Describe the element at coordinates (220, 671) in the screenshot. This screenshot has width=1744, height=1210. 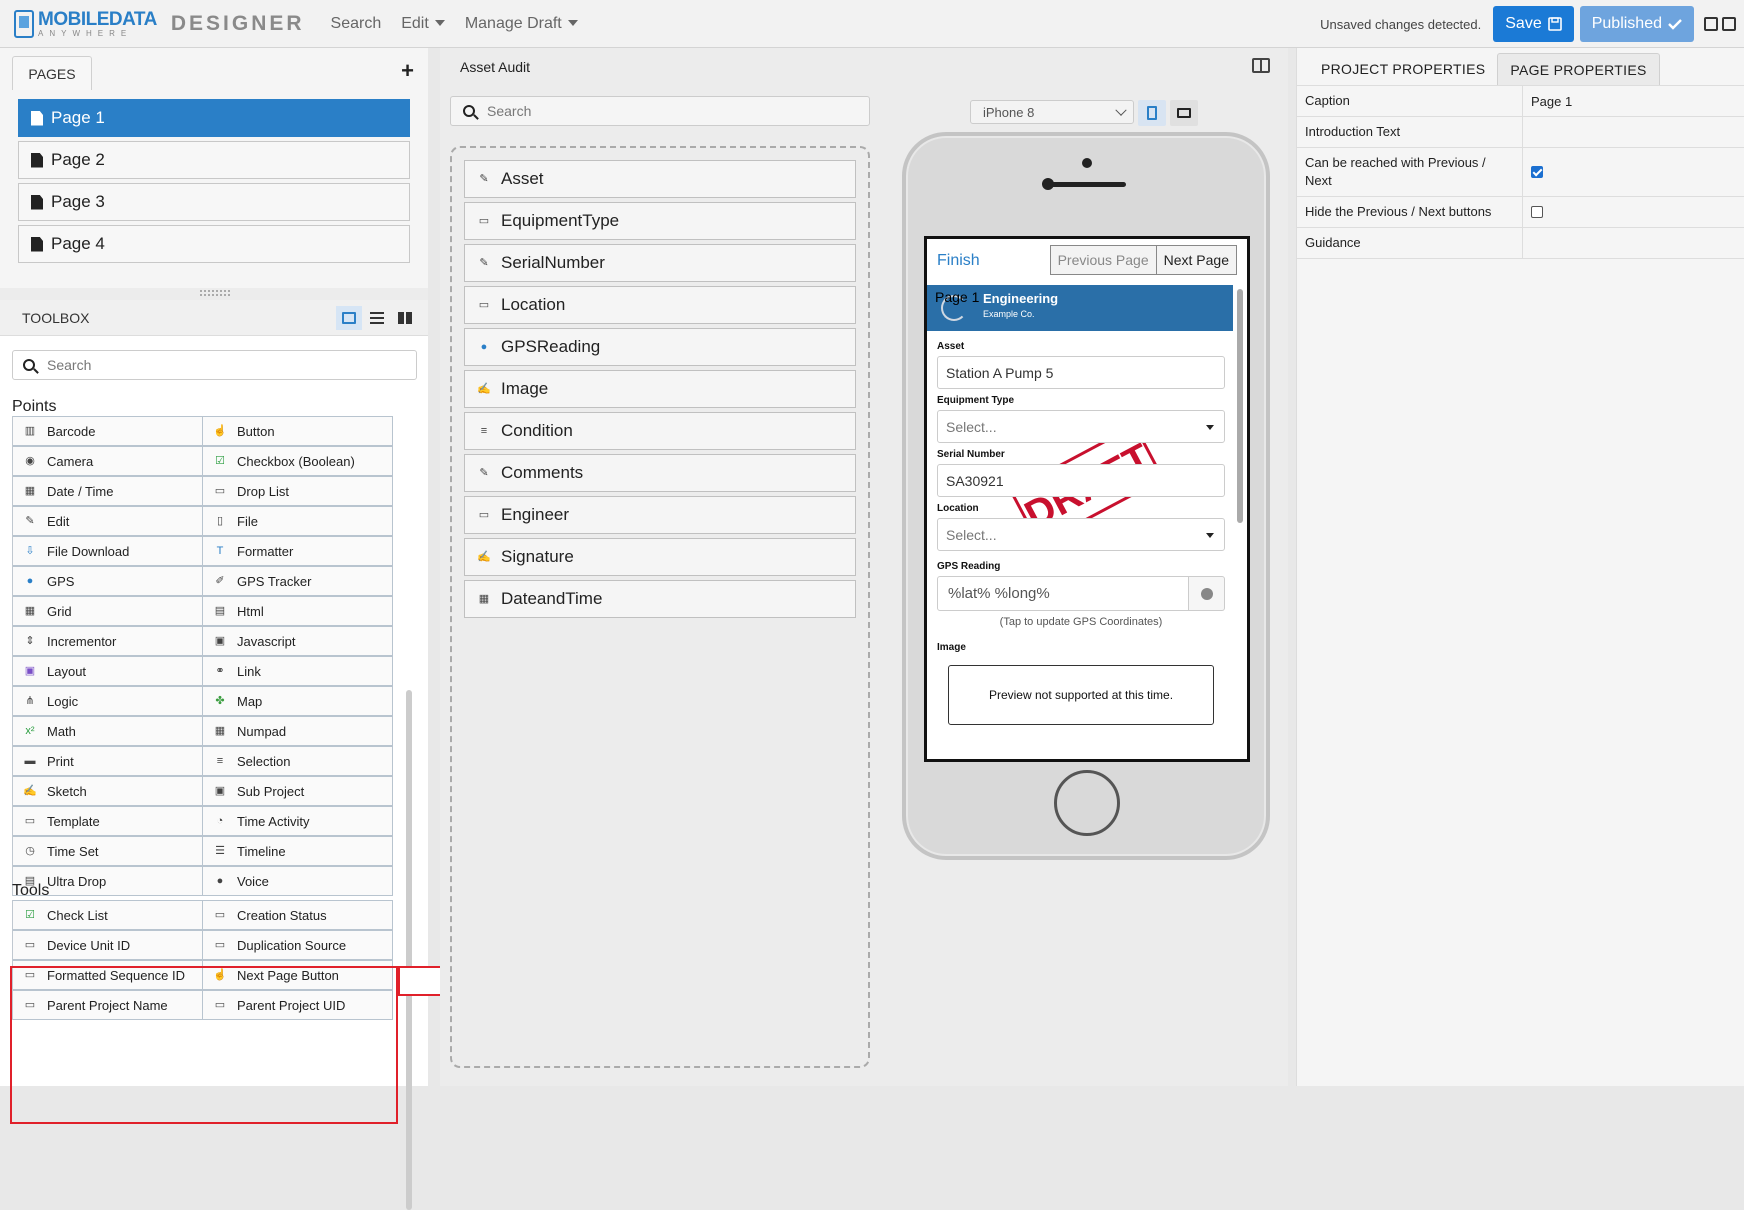
I see `link-icon: ⚭` at that location.